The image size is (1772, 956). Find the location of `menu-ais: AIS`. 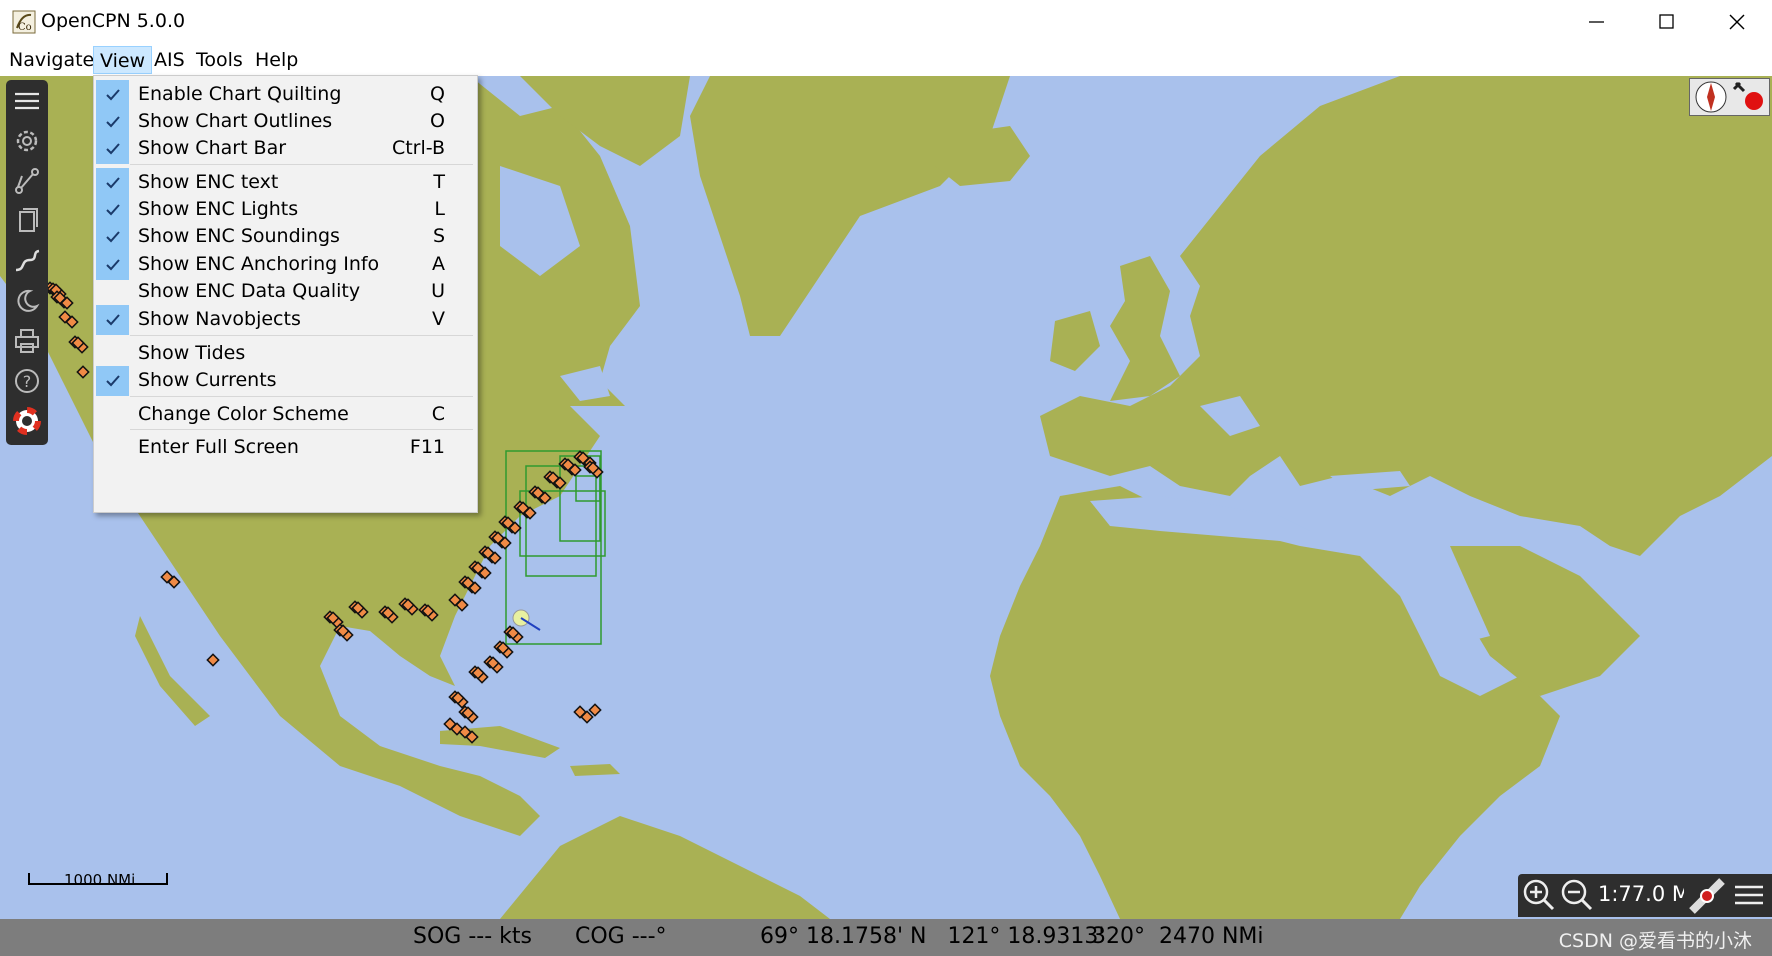

menu-ais: AIS is located at coordinates (169, 60).